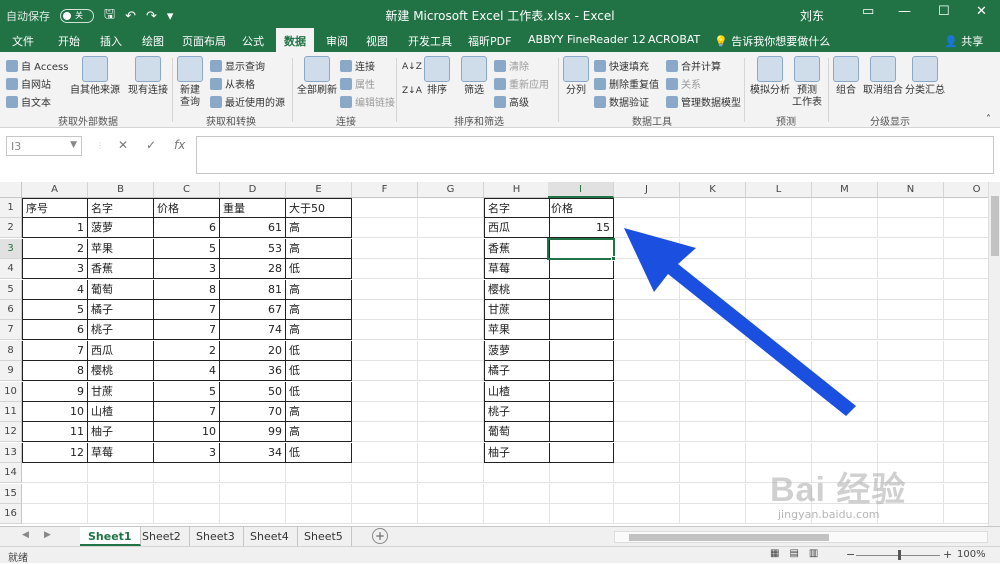 This screenshot has height=564, width=1000. What do you see at coordinates (988, 119) in the screenshot?
I see `collapse-ribbon-icon: ˄` at bounding box center [988, 119].